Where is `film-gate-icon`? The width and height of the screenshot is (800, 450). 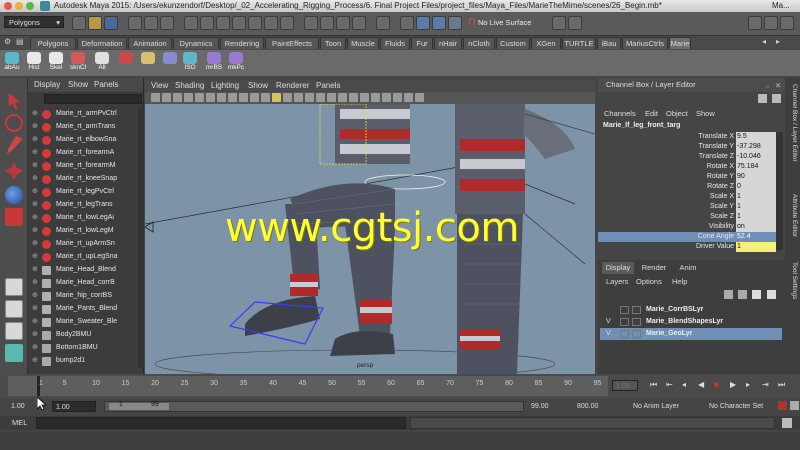
film-gate-icon is located at coordinates (210, 97).